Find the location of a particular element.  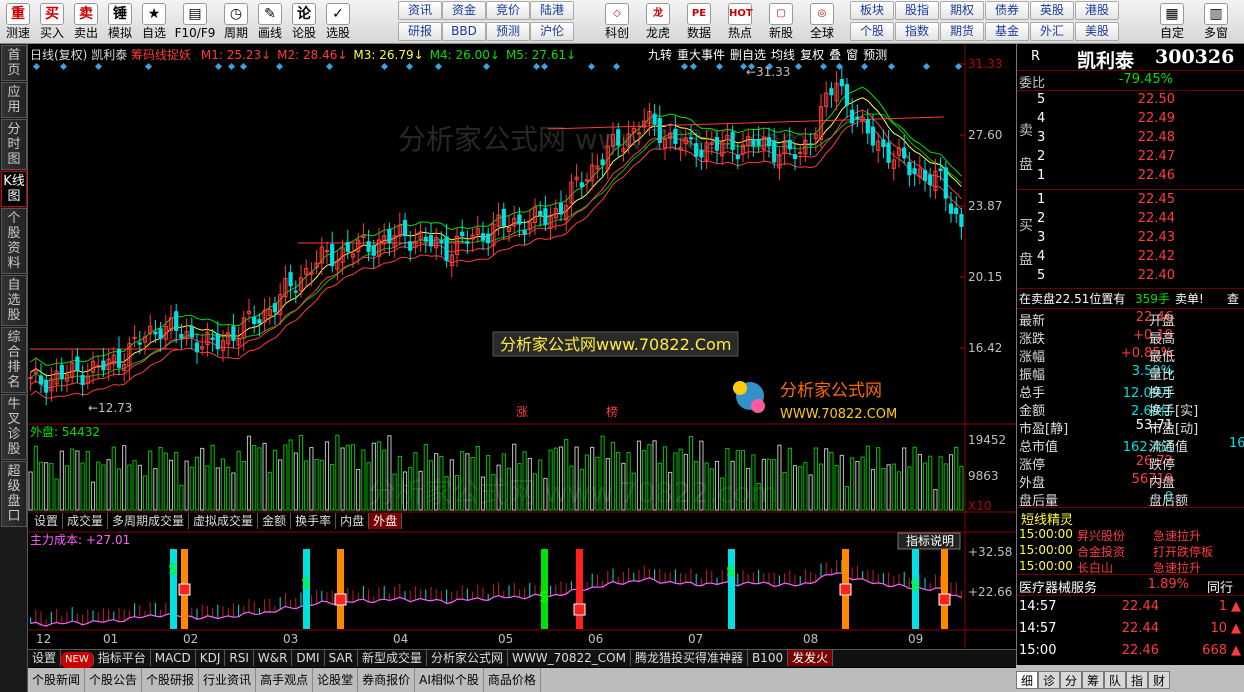

quick2-btn-0-3: 债券 is located at coordinates (1007, 10).